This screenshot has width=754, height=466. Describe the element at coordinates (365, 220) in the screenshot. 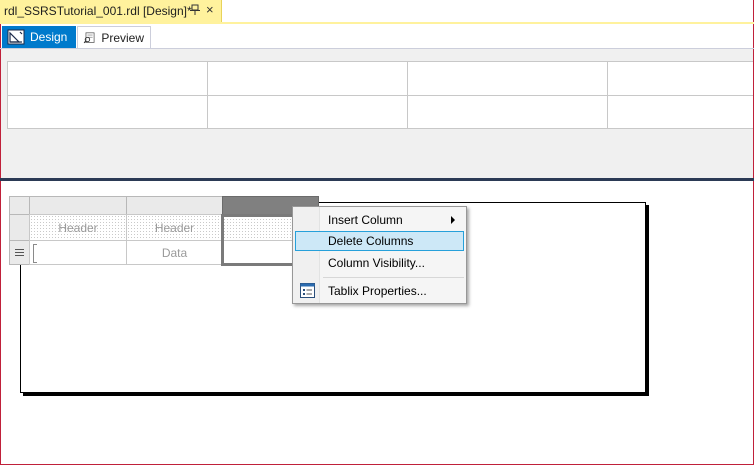

I see `menu-item-label: Insert Column` at that location.